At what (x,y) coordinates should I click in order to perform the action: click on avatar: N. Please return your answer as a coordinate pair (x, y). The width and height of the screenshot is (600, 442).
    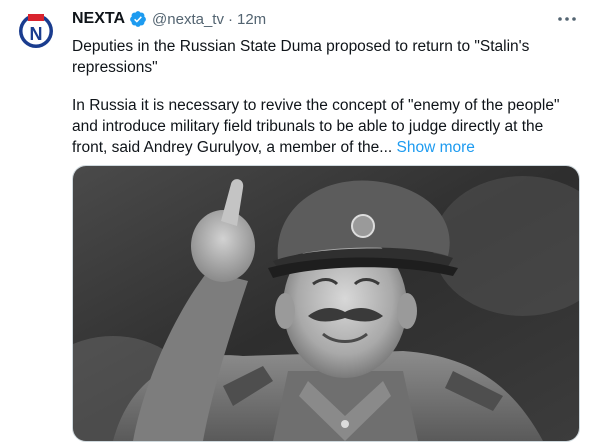
    Looking at the image, I should click on (36, 31).